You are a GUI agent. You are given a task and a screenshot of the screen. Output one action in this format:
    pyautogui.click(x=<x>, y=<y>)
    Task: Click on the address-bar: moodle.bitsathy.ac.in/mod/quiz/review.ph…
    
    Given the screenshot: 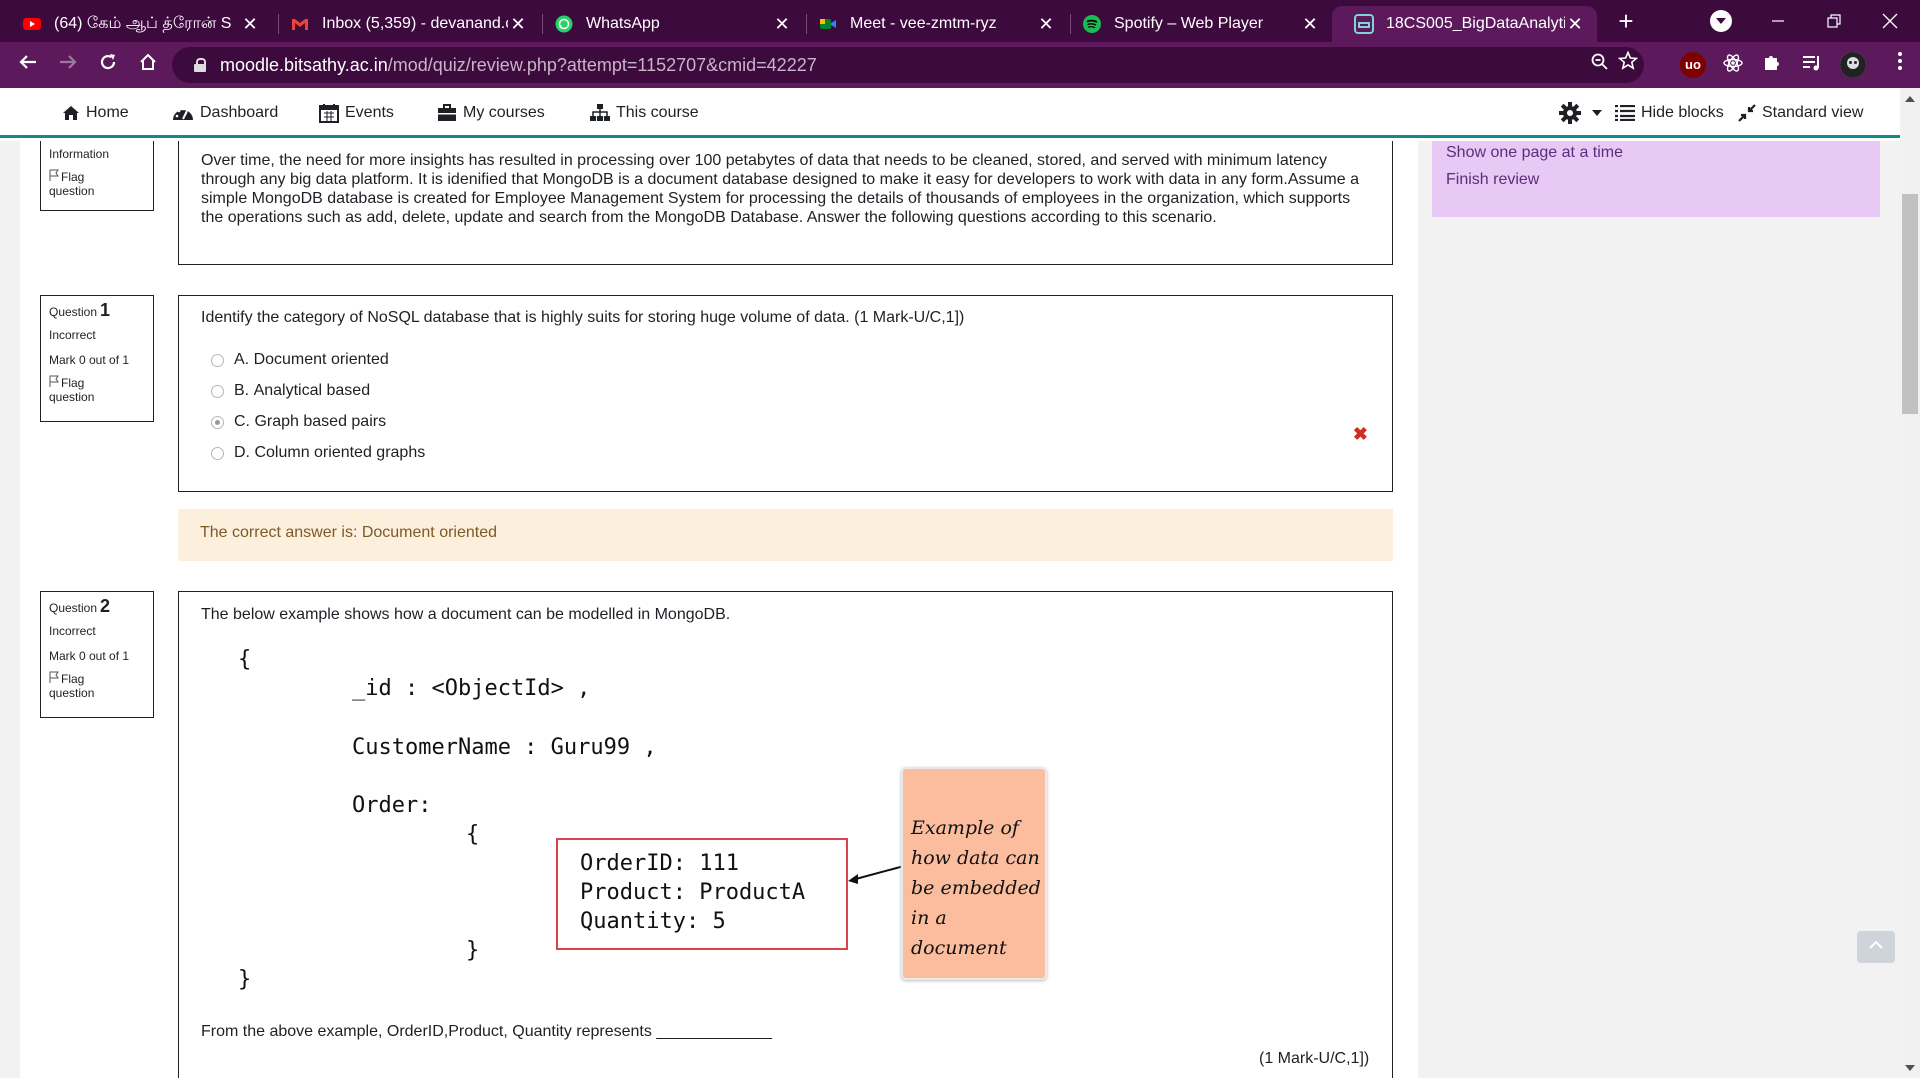 What is the action you would take?
    pyautogui.click(x=908, y=65)
    